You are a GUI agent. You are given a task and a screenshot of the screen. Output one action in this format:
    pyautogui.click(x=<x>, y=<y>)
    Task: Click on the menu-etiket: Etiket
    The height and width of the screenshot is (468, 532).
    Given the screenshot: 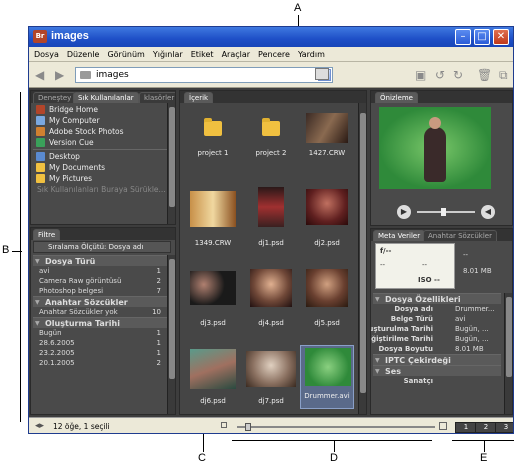 What is the action you would take?
    pyautogui.click(x=202, y=54)
    